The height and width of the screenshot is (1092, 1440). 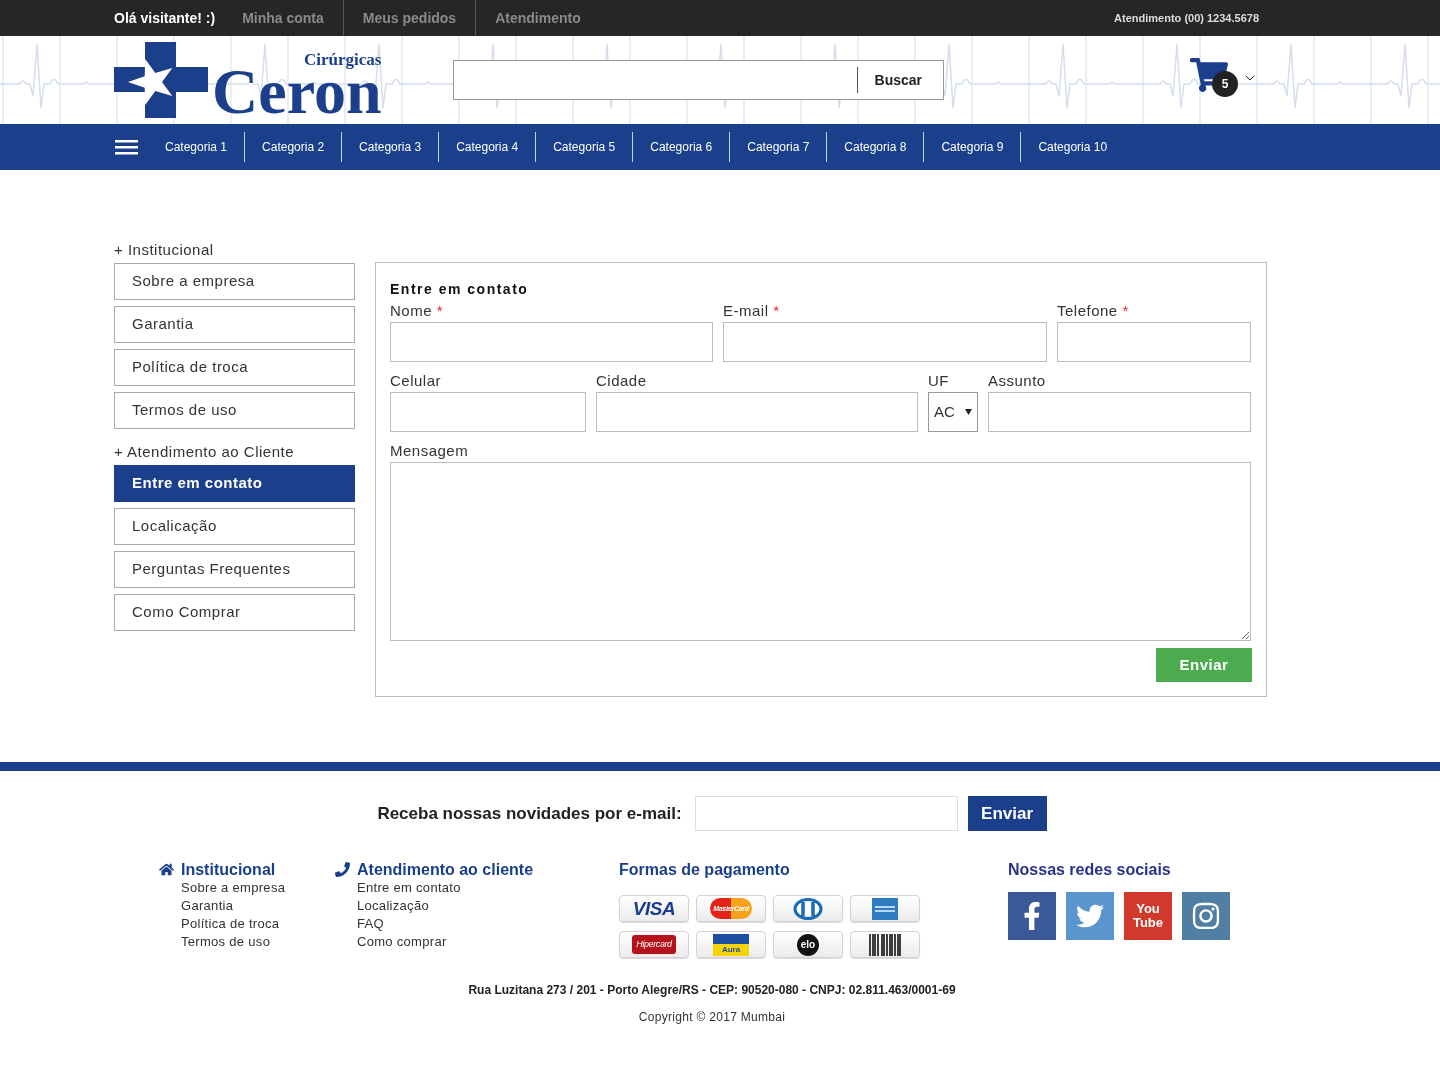 What do you see at coordinates (429, 451) in the screenshot?
I see `field-label: Mensagem` at bounding box center [429, 451].